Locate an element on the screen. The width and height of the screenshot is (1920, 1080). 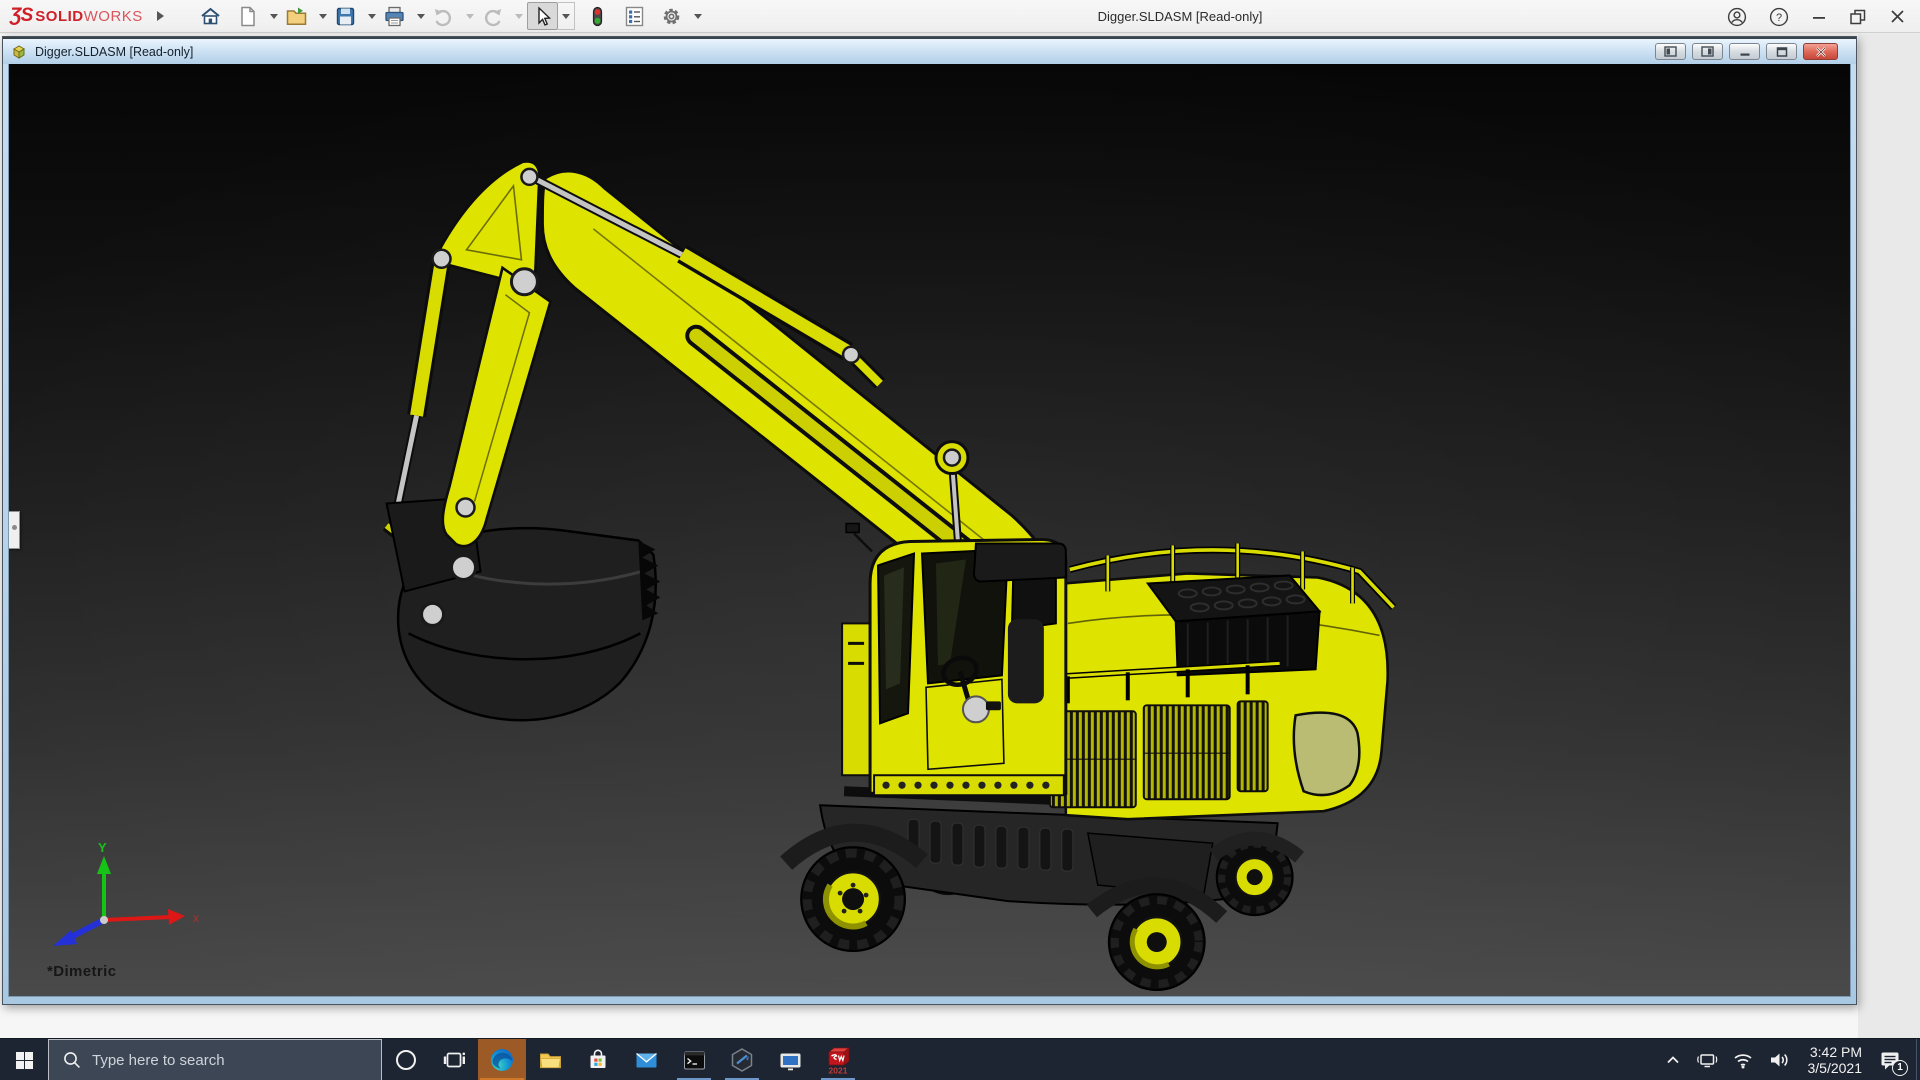
select-tool-button is located at coordinates (542, 16).